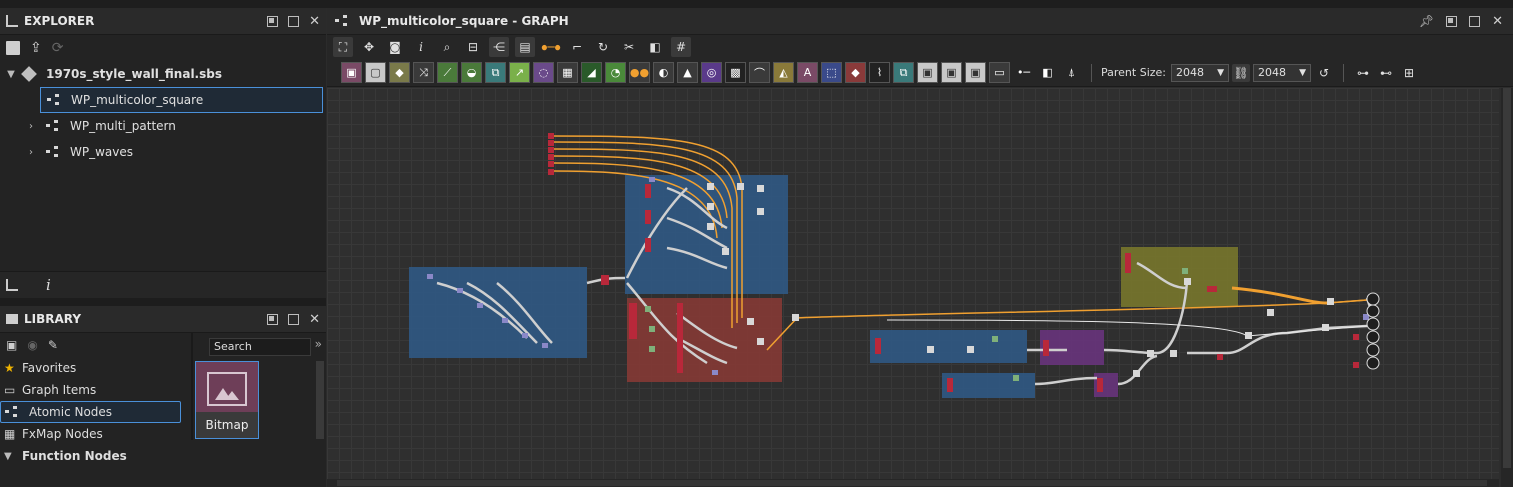  What do you see at coordinates (95, 368) in the screenshot?
I see `library-category-favorites: ★ Favorites` at bounding box center [95, 368].